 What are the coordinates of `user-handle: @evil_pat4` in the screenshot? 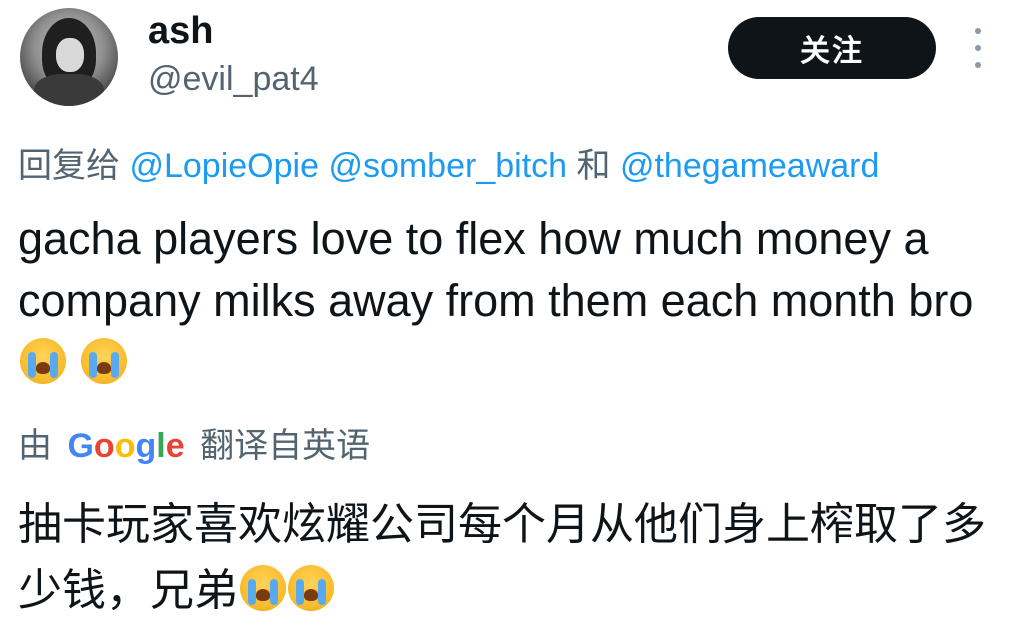 It's located at (233, 79).